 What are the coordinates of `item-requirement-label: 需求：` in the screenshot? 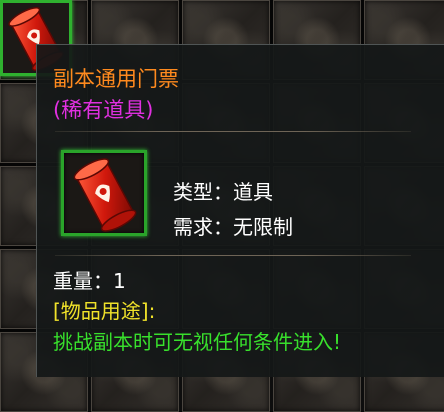 It's located at (203, 227).